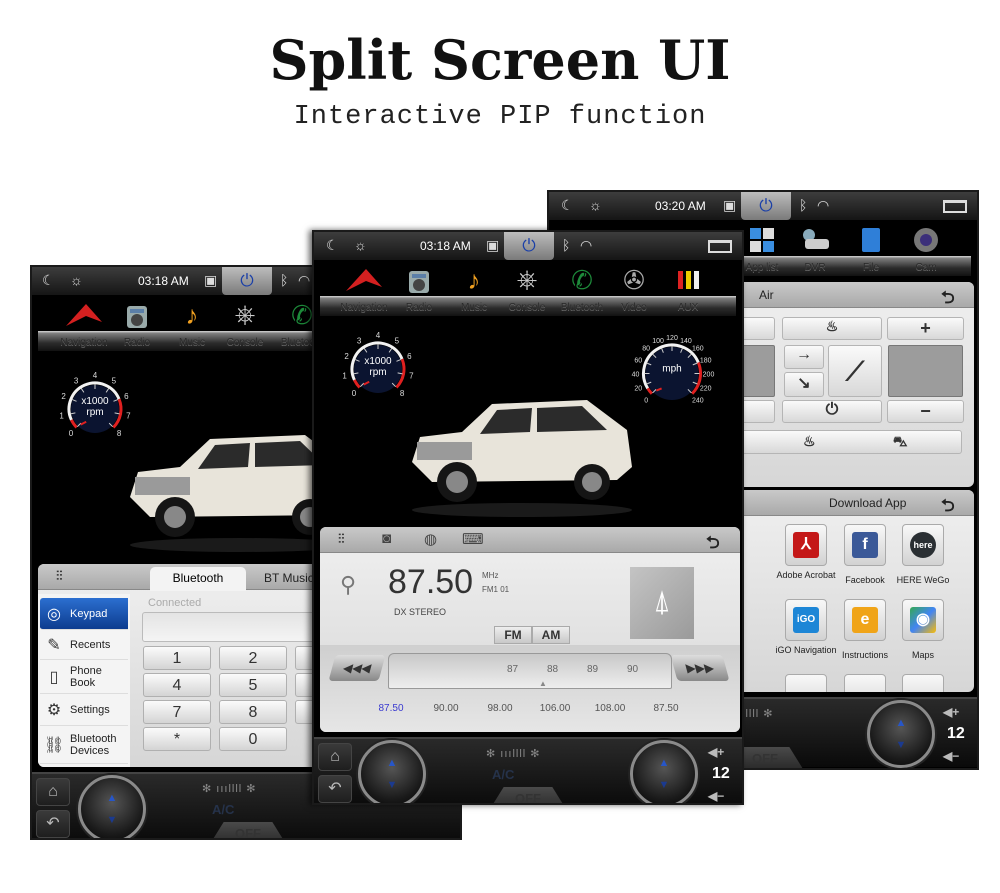 The image size is (1000, 893). I want to click on key-2: 2, so click(253, 658).